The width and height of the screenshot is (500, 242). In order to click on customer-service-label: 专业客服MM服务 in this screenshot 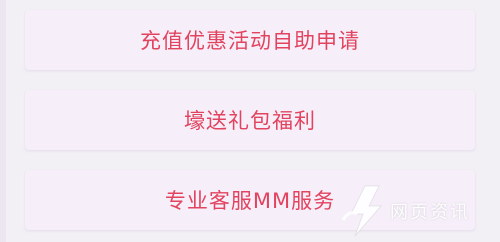, I will do `click(250, 201)`.